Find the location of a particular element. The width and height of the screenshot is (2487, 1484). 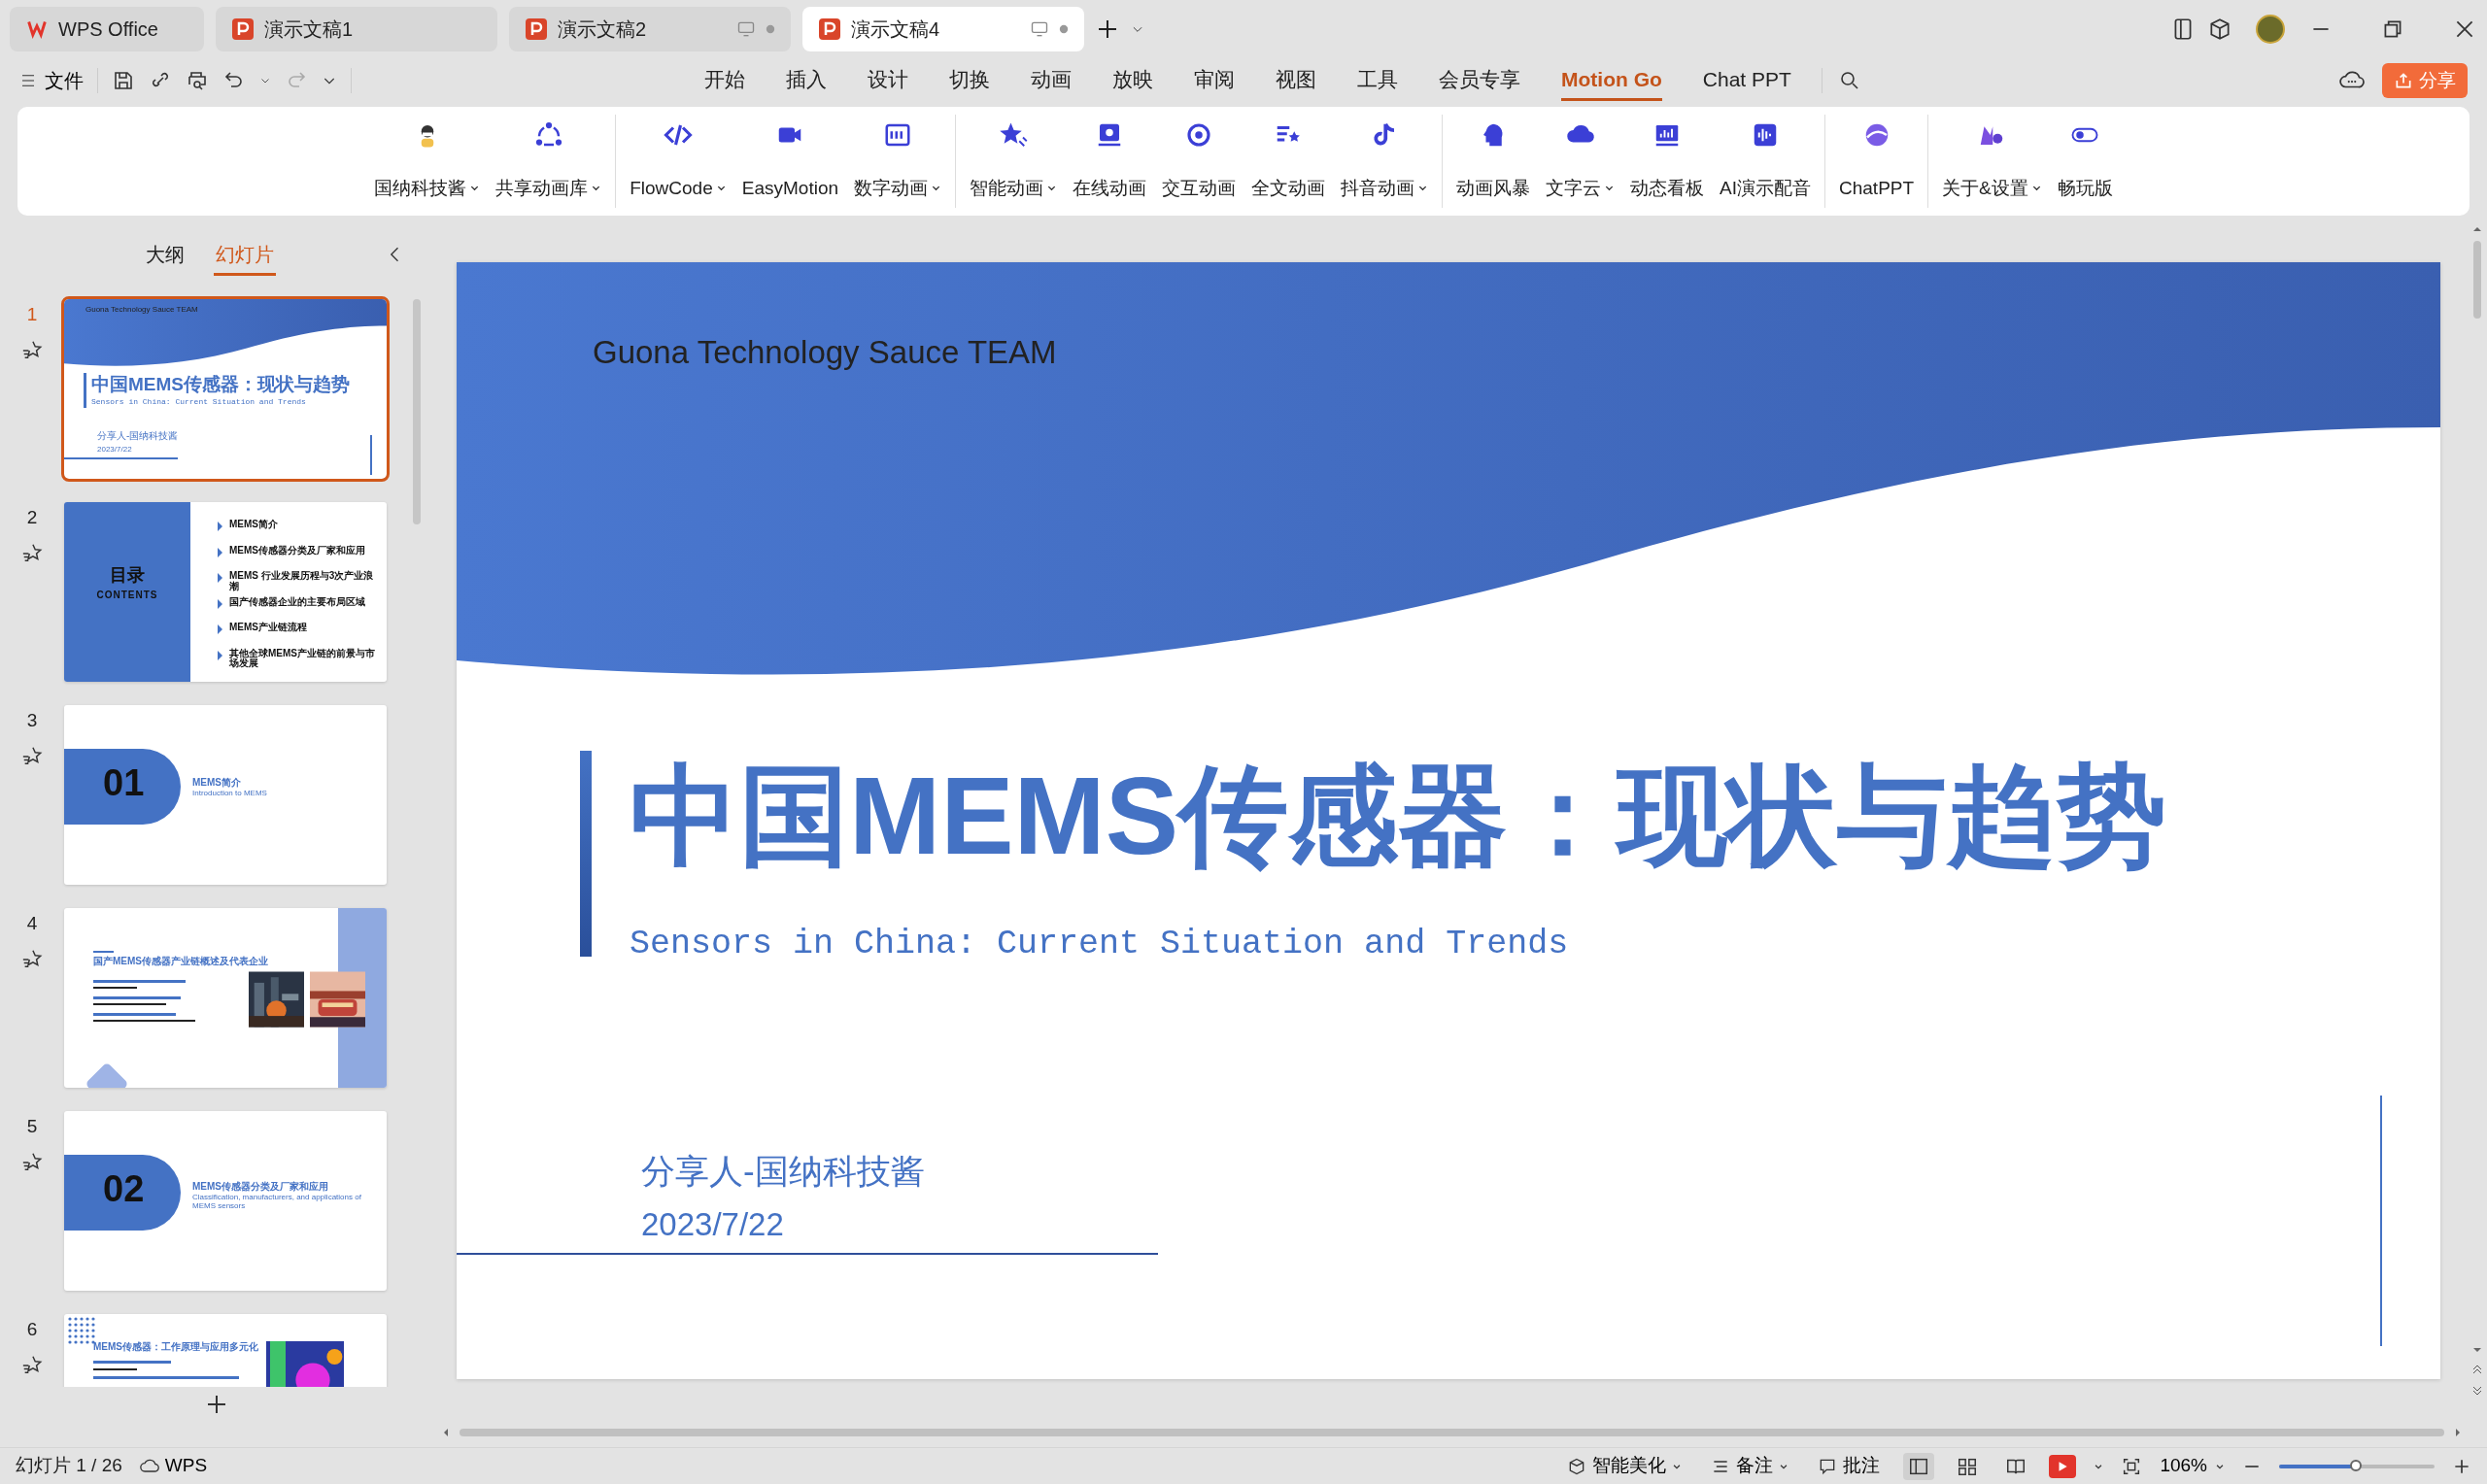

wps-logo-icon is located at coordinates (37, 29).